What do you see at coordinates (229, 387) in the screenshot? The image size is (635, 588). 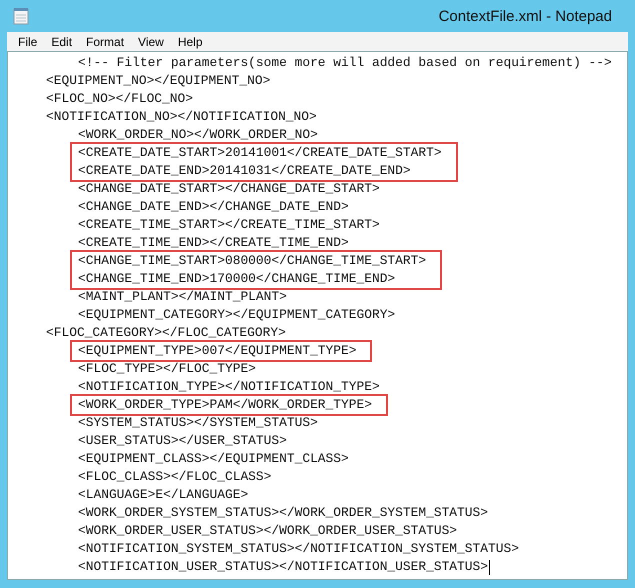 I see `code-line: <NOTIFICATION_TYPE></NOTIFICATION_TYPE>` at bounding box center [229, 387].